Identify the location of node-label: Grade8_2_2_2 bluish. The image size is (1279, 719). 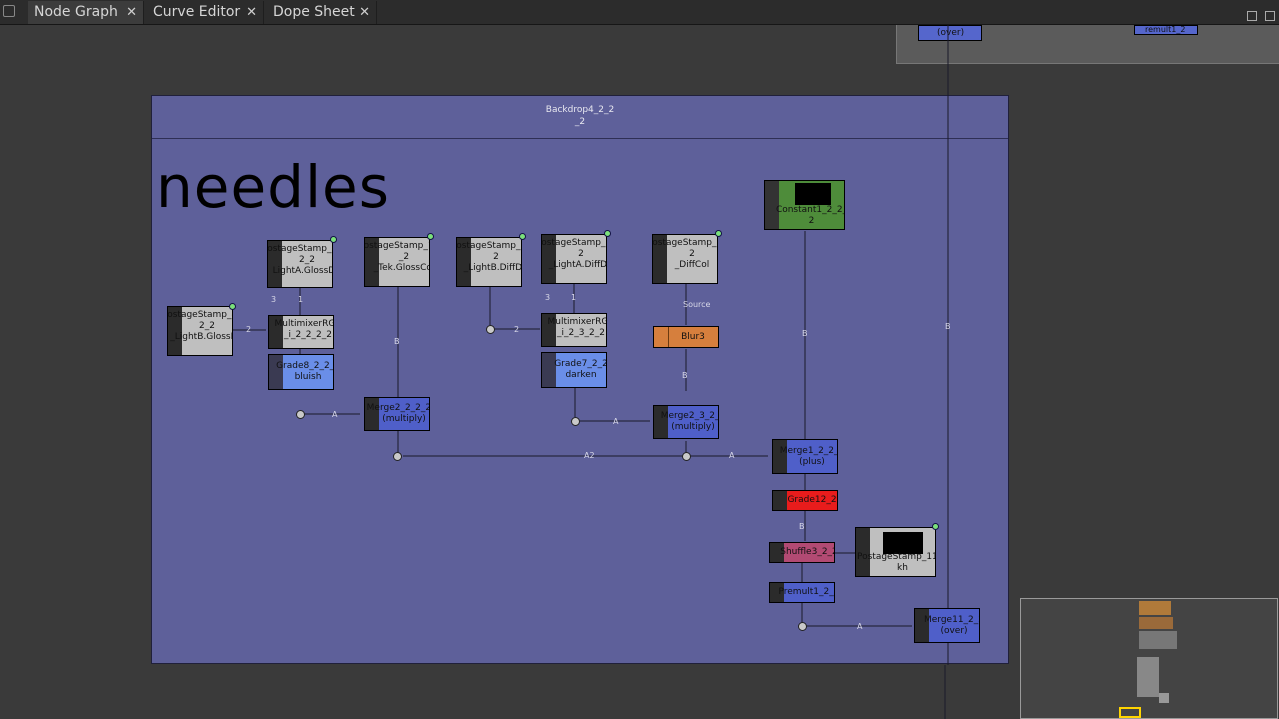
(305, 371).